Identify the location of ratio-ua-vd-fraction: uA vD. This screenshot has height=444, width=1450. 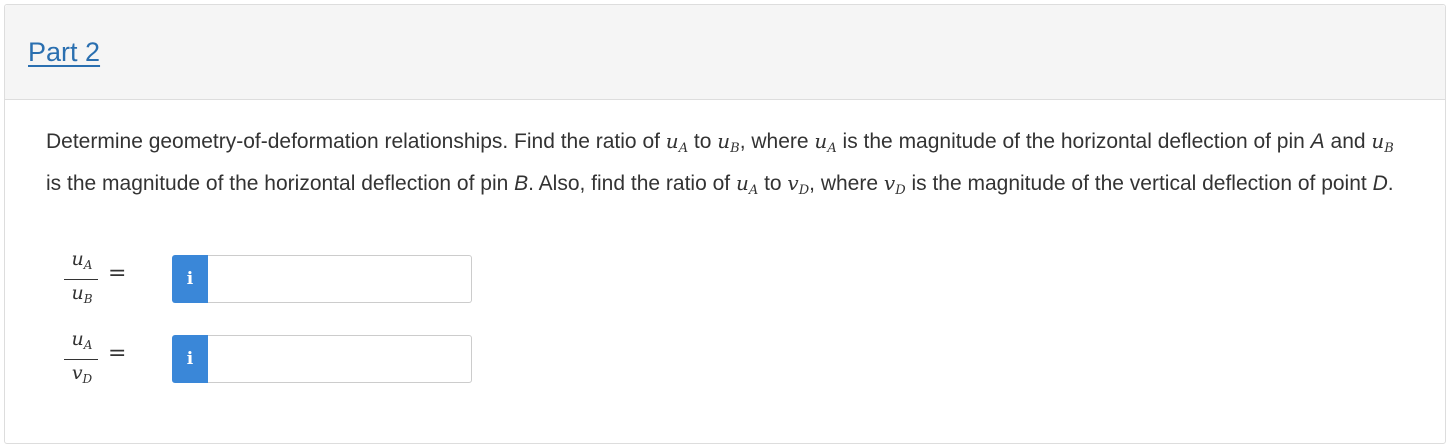
(82, 358).